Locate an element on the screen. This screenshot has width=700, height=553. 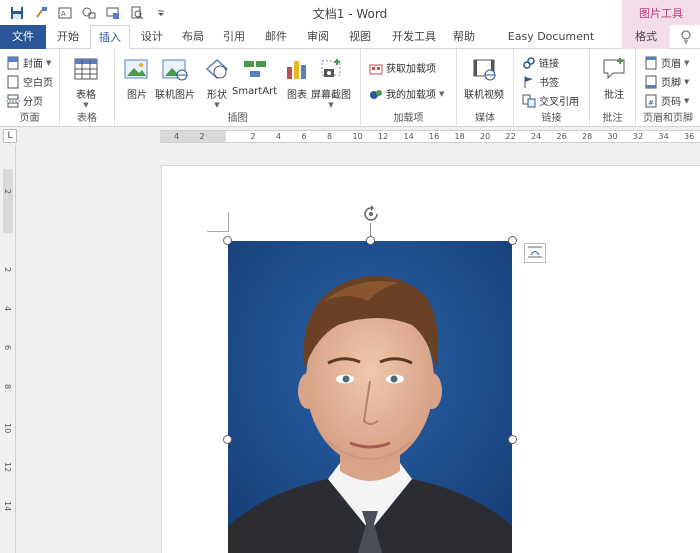
link-button: 链接 is located at coordinates (540, 62).